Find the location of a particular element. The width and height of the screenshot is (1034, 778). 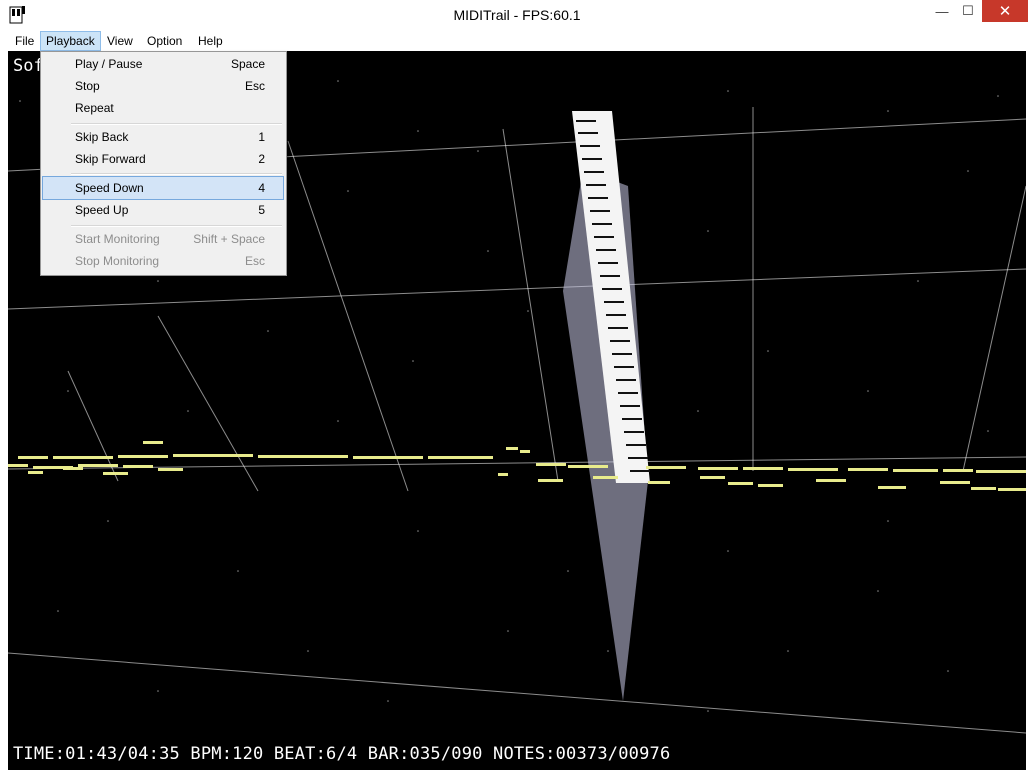

close-button: ✕ is located at coordinates (1005, 11).